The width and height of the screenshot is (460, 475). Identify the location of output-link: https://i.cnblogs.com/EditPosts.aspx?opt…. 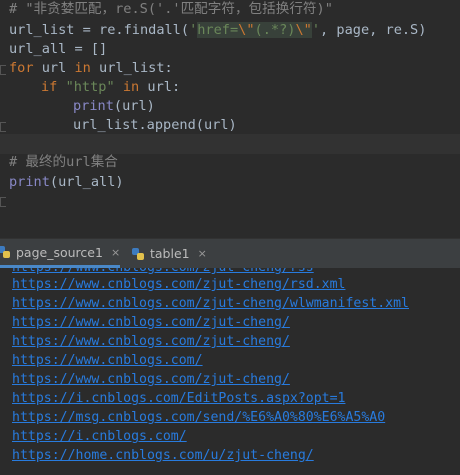
(178, 398).